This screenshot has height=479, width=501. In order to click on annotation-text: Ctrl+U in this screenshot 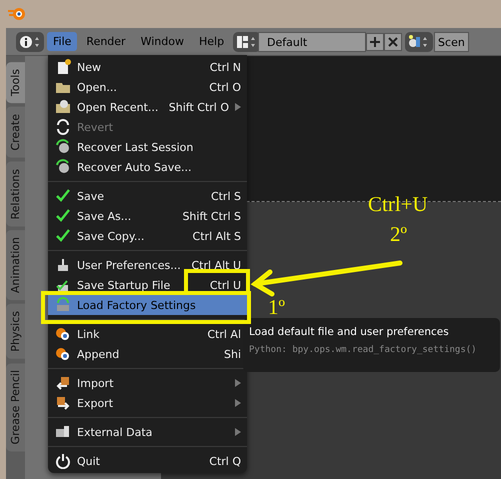, I will do `click(398, 204)`.